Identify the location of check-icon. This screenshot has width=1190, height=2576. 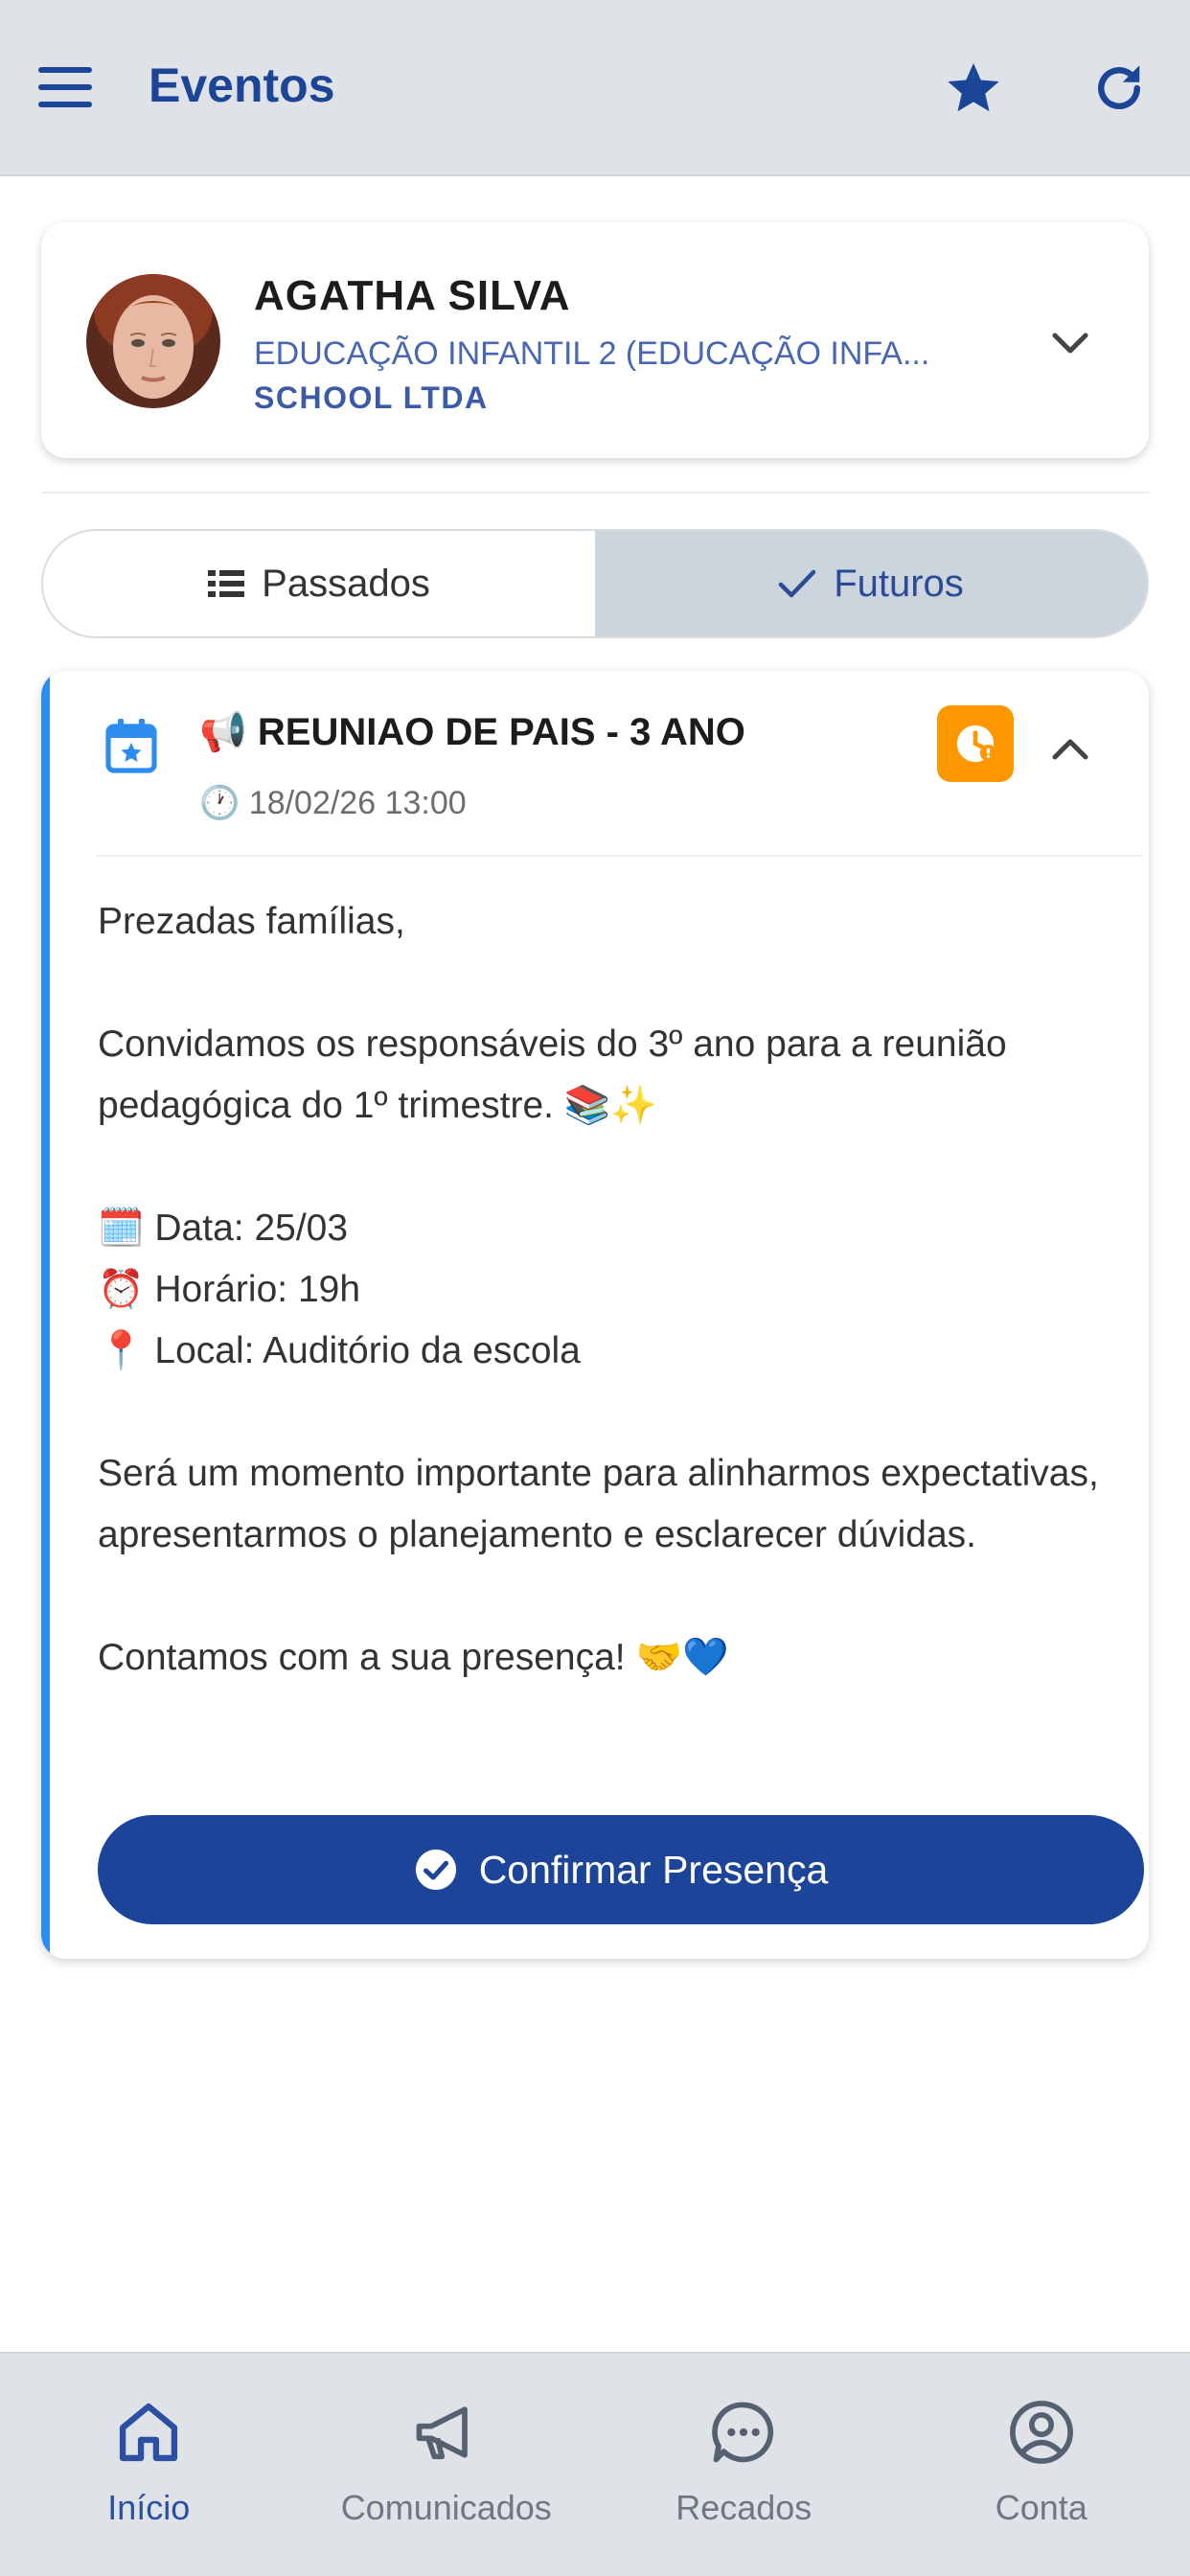
(797, 583).